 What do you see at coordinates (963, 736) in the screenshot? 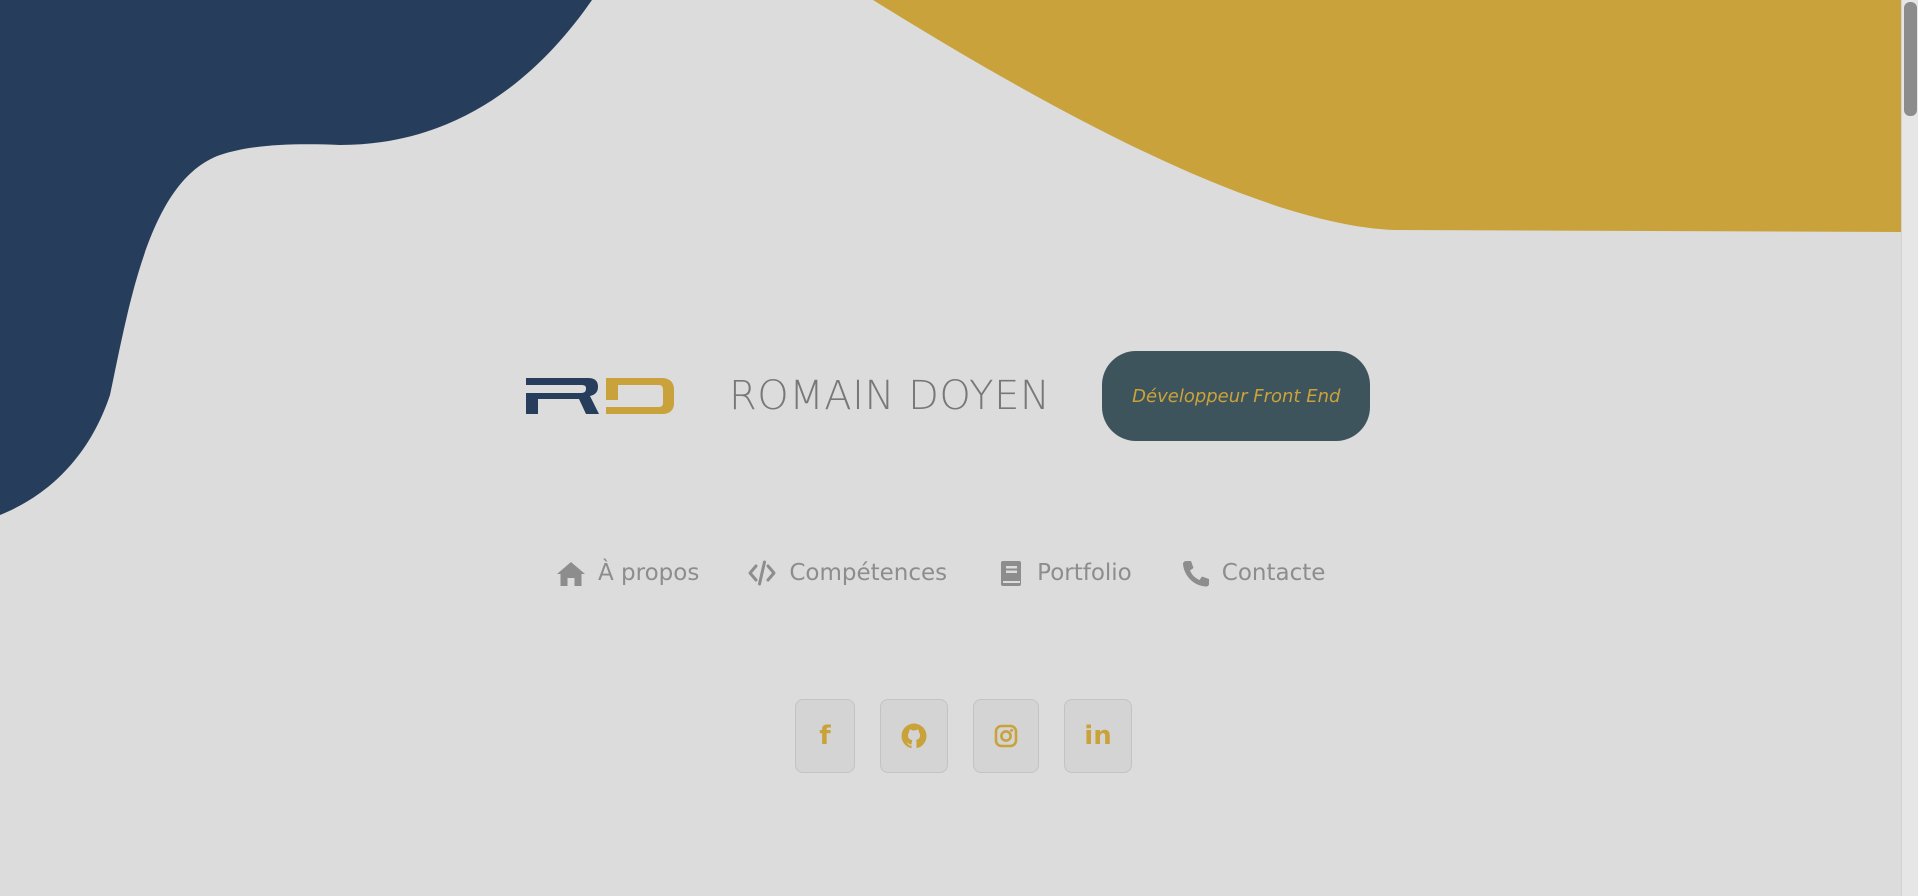
I see `social-links: f in` at bounding box center [963, 736].